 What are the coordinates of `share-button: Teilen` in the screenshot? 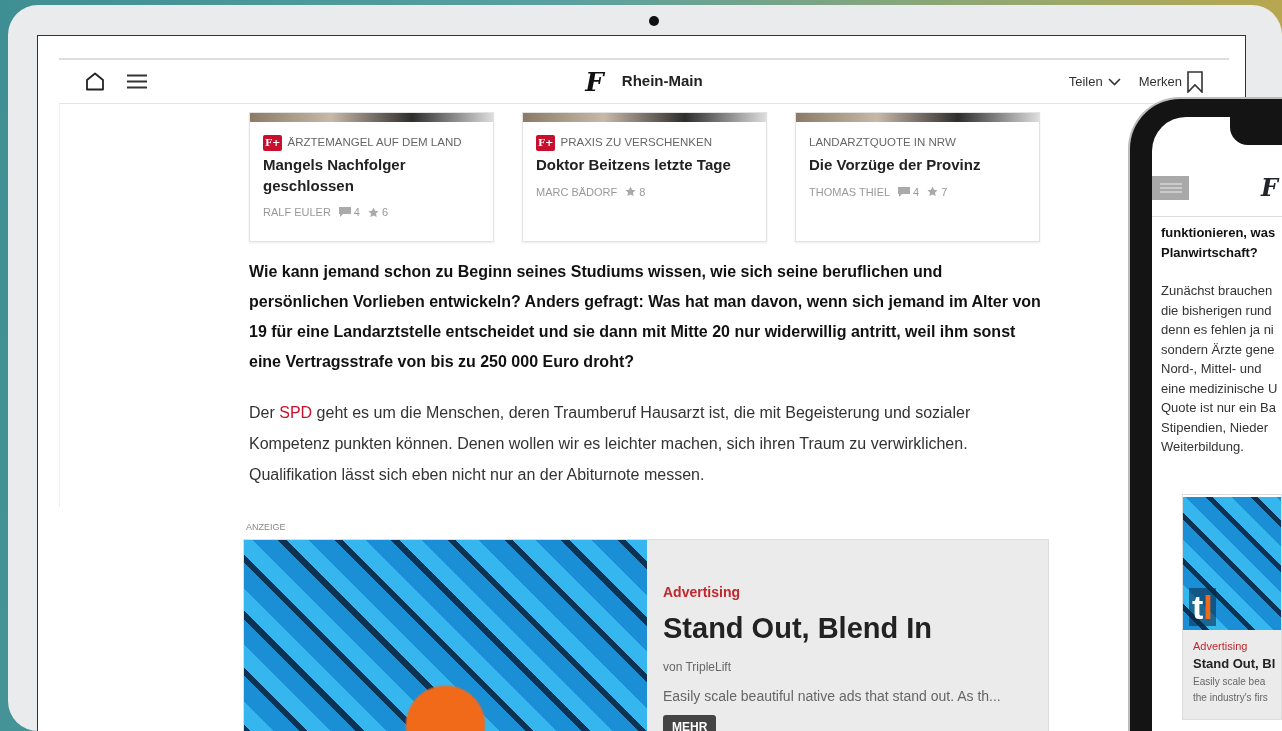 It's located at (1094, 81).